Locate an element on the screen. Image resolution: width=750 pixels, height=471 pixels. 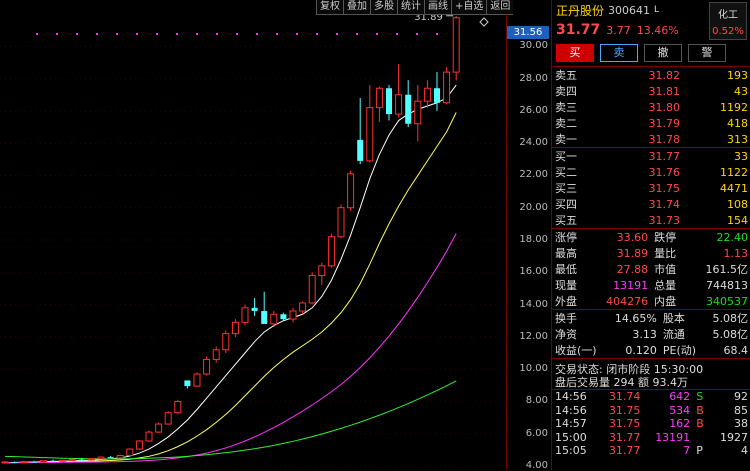
tick-time: 14:56 is located at coordinates (571, 397).